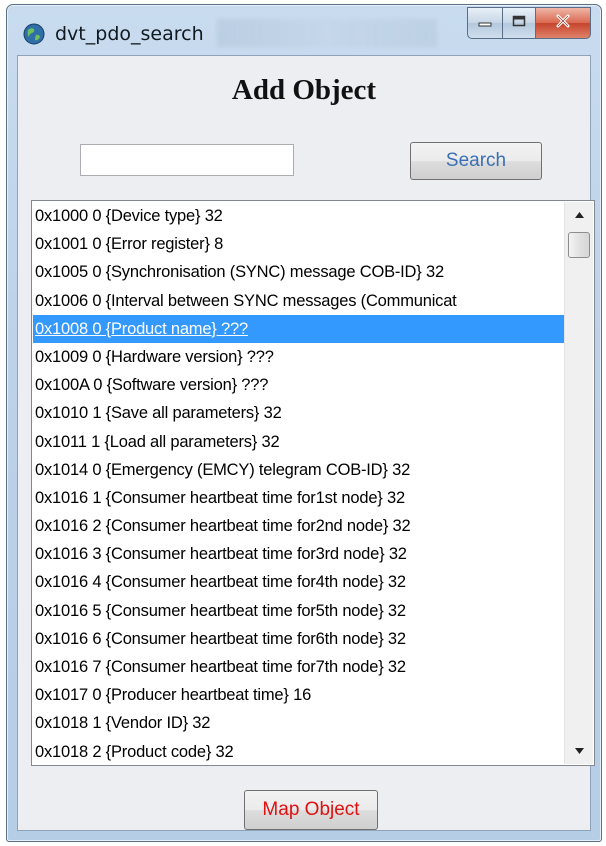  What do you see at coordinates (129, 34) in the screenshot?
I see `window-title: dvt_pdo_search` at bounding box center [129, 34].